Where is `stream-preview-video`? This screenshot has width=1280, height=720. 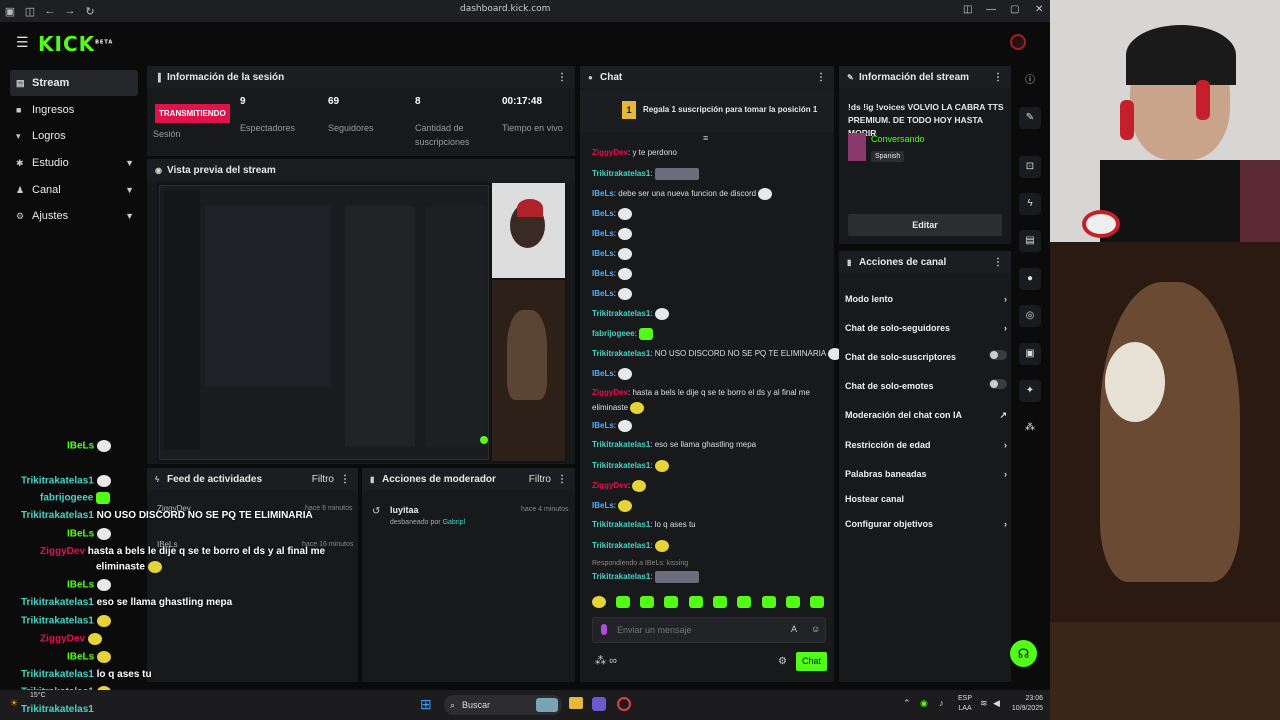 stream-preview-video is located at coordinates (362, 323).